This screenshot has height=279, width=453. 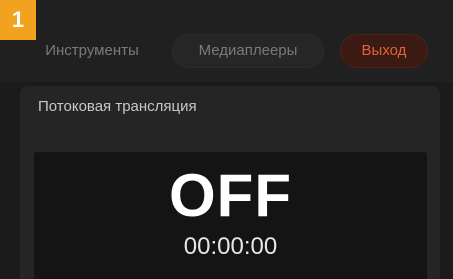 I want to click on section-title: Потоковая трансляция, so click(x=117, y=106).